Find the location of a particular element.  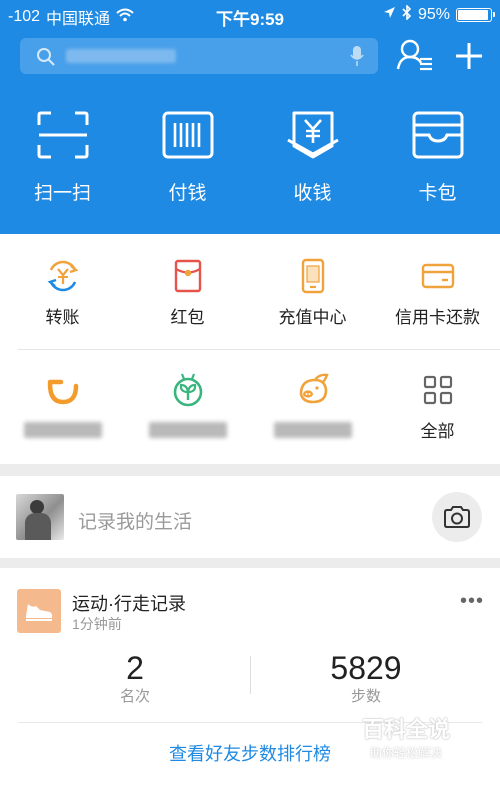

rank-stat: 2 名次 is located at coordinates (135, 678).